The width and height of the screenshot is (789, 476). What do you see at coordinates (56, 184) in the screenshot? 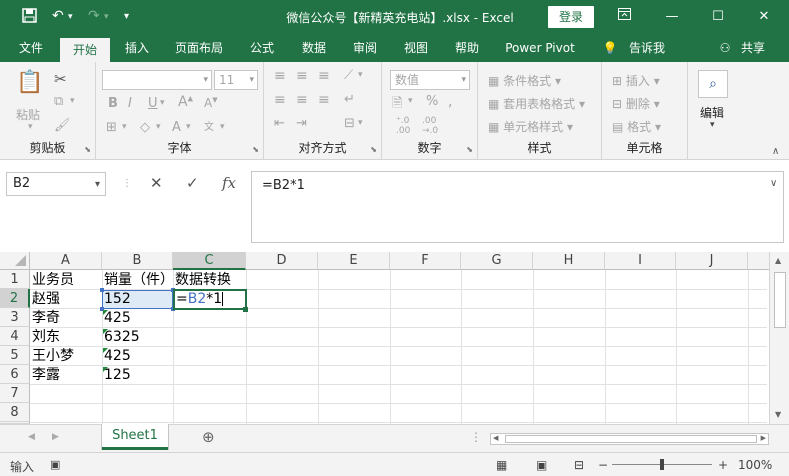
I see `name-box: B2 ▾` at bounding box center [56, 184].